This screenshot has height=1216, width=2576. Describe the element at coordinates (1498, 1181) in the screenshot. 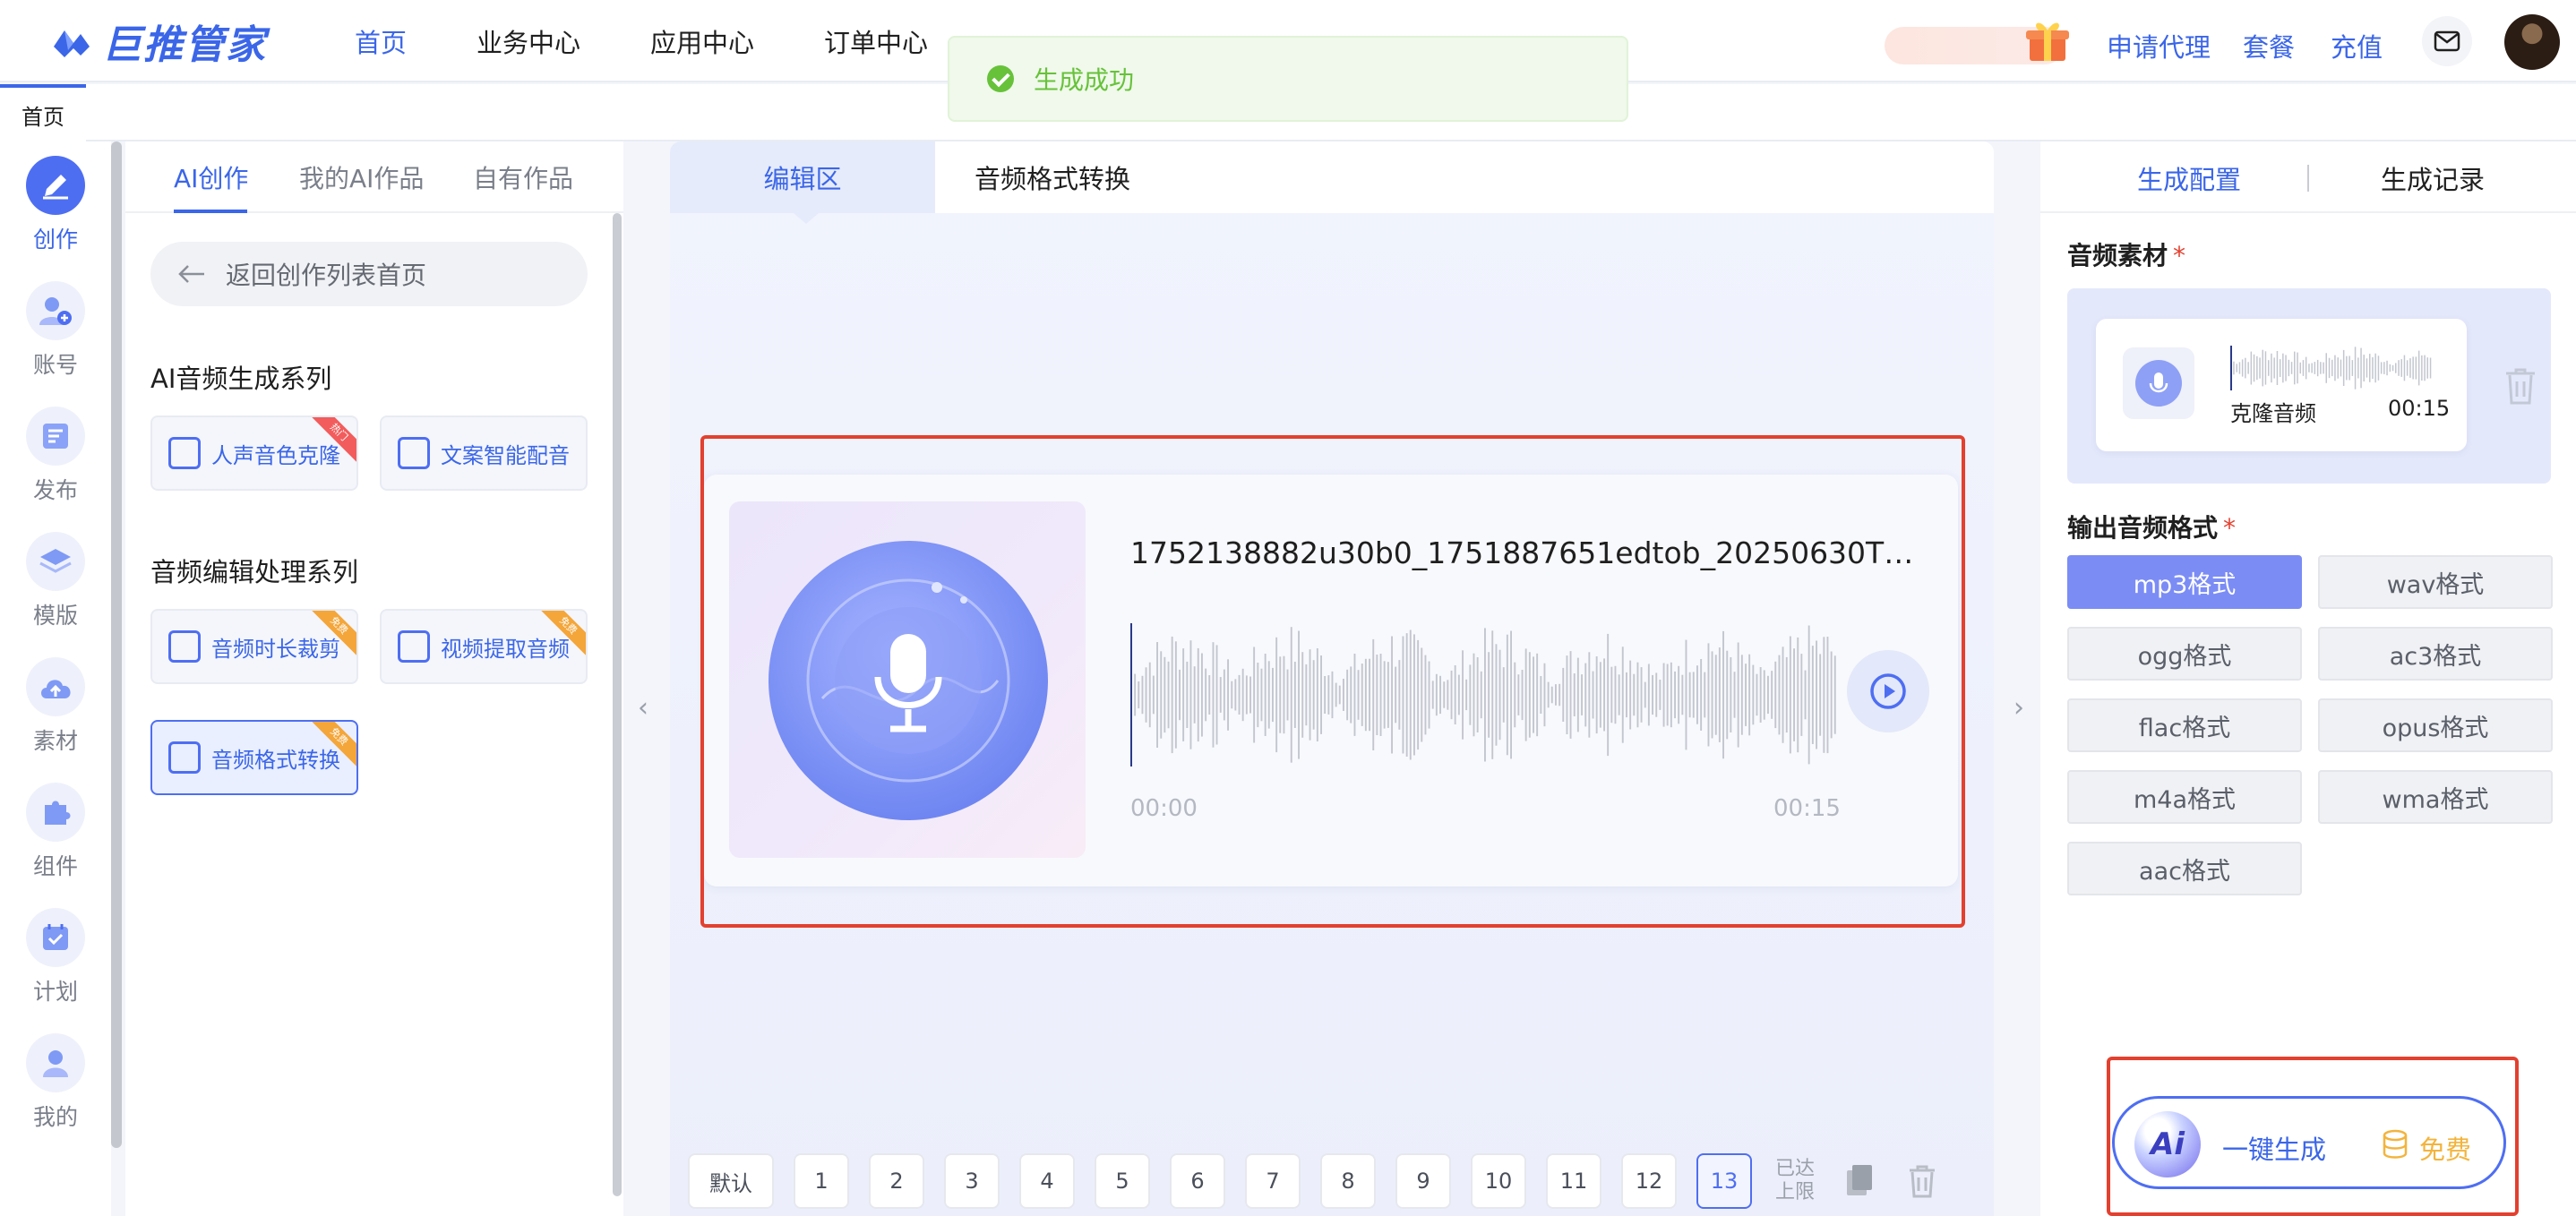

I see `pager-page-10: 10` at that location.